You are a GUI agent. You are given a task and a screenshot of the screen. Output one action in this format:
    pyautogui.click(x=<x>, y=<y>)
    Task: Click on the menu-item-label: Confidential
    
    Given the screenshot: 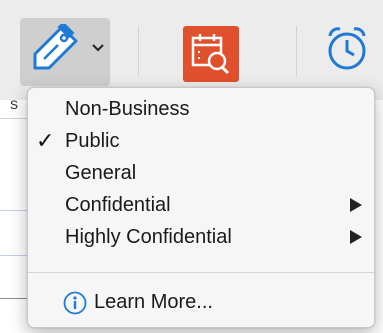 What is the action you would take?
    pyautogui.click(x=118, y=205)
    